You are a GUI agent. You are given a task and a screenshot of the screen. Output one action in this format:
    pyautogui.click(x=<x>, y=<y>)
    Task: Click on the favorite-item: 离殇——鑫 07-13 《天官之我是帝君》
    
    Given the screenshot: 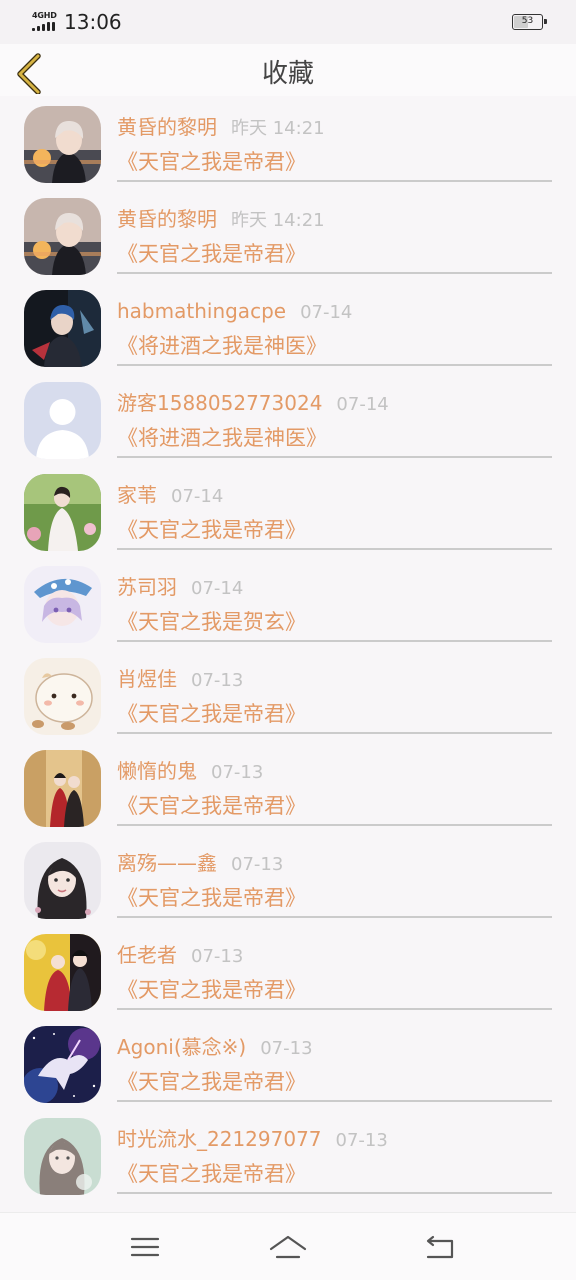 What is the action you would take?
    pyautogui.click(x=288, y=878)
    